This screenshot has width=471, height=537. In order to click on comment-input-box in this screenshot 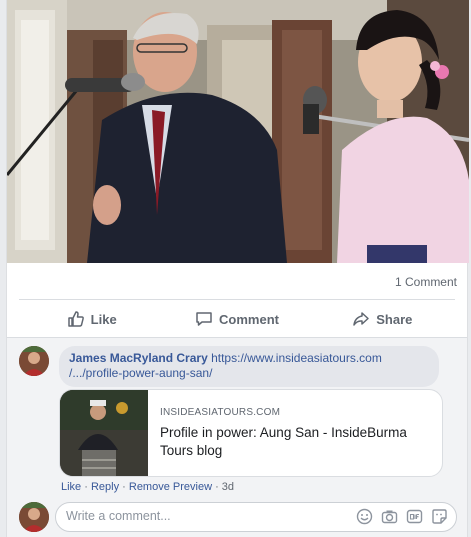, I will do `click(256, 517)`.